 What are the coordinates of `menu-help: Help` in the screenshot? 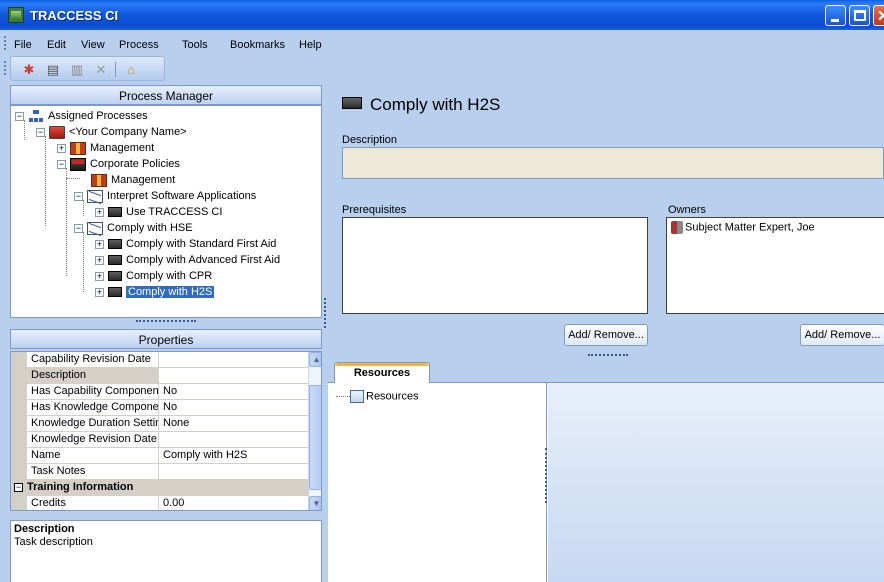 It's located at (310, 45).